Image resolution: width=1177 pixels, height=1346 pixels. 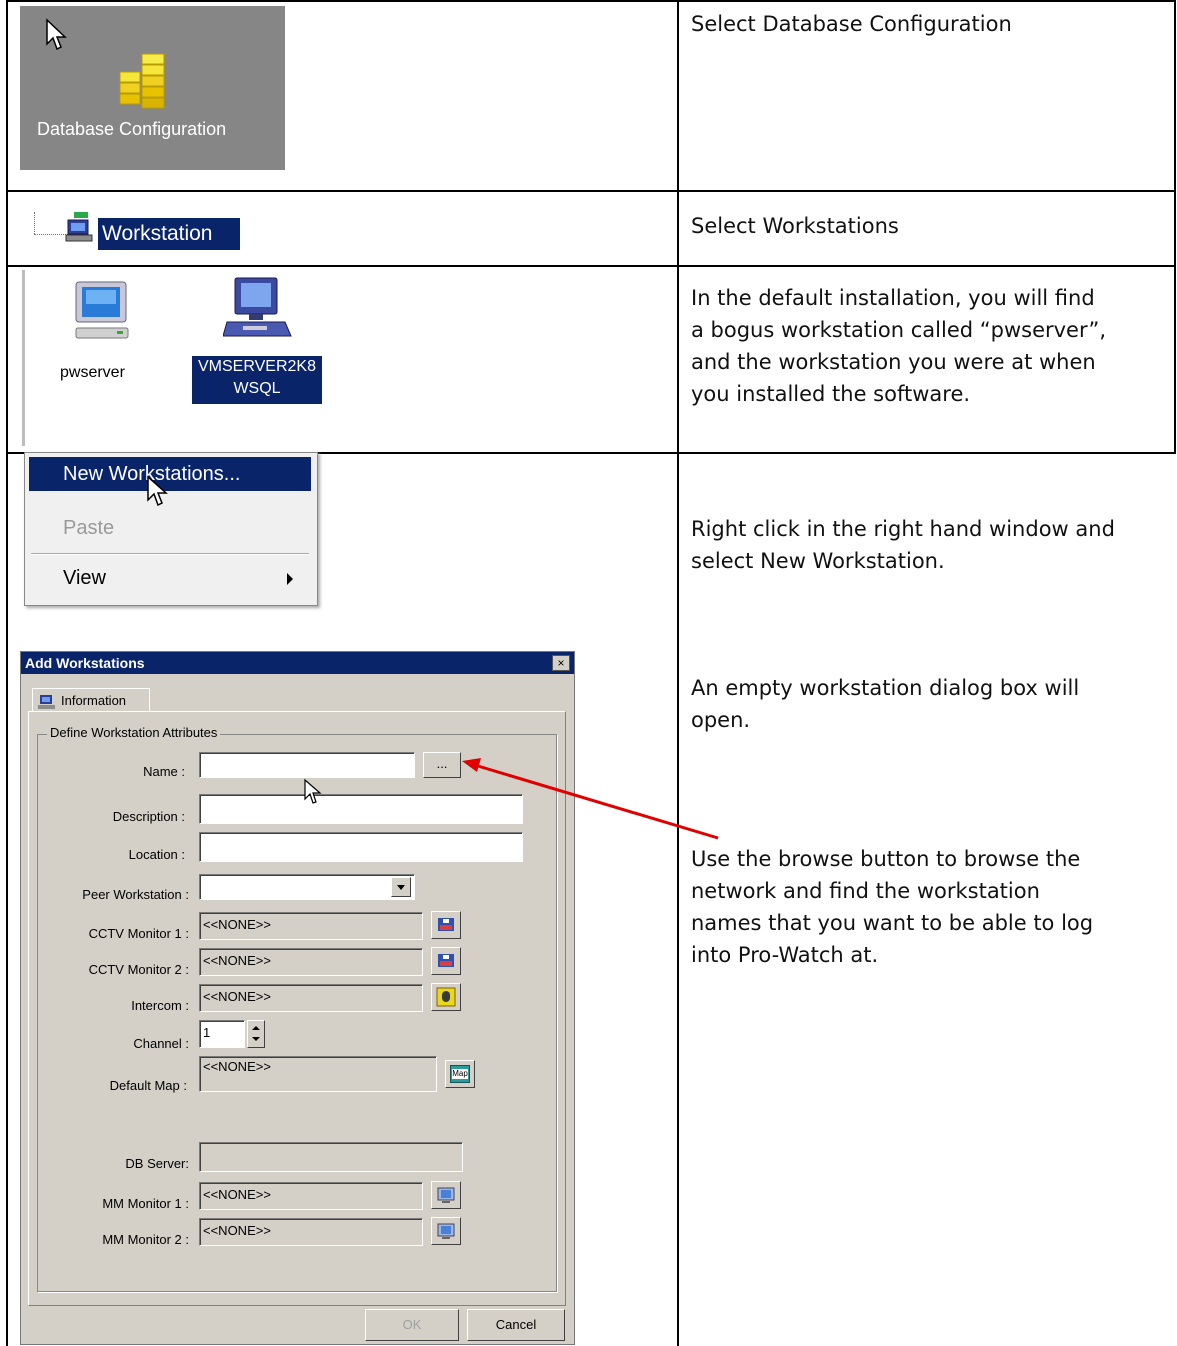 I want to click on spin-down-icon, so click(x=256, y=1039).